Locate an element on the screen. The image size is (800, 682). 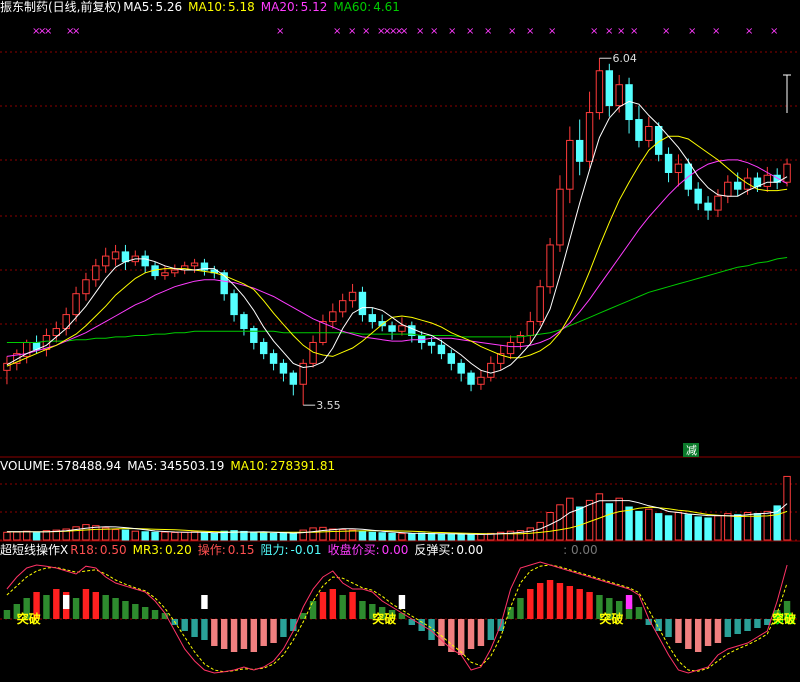
volume-value: 578488.94 is located at coordinates (89, 466).